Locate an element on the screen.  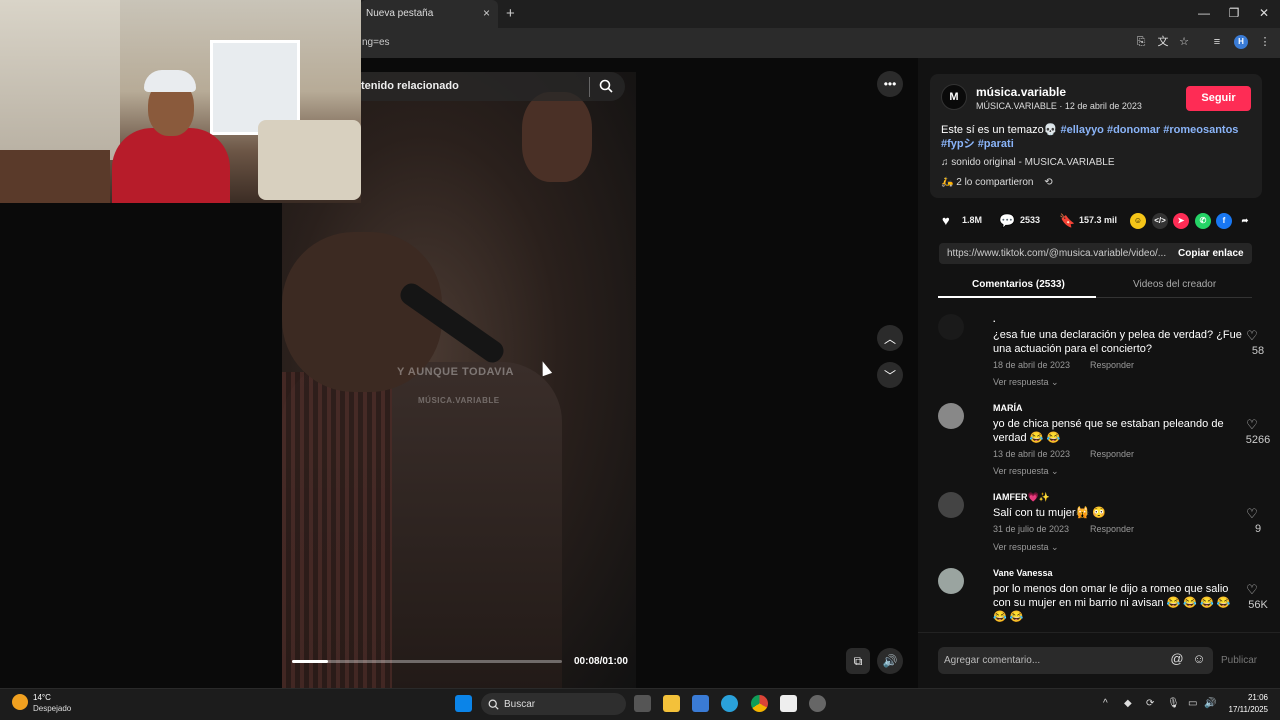
weather-temp: 14°C is located at coordinates (42, 697).